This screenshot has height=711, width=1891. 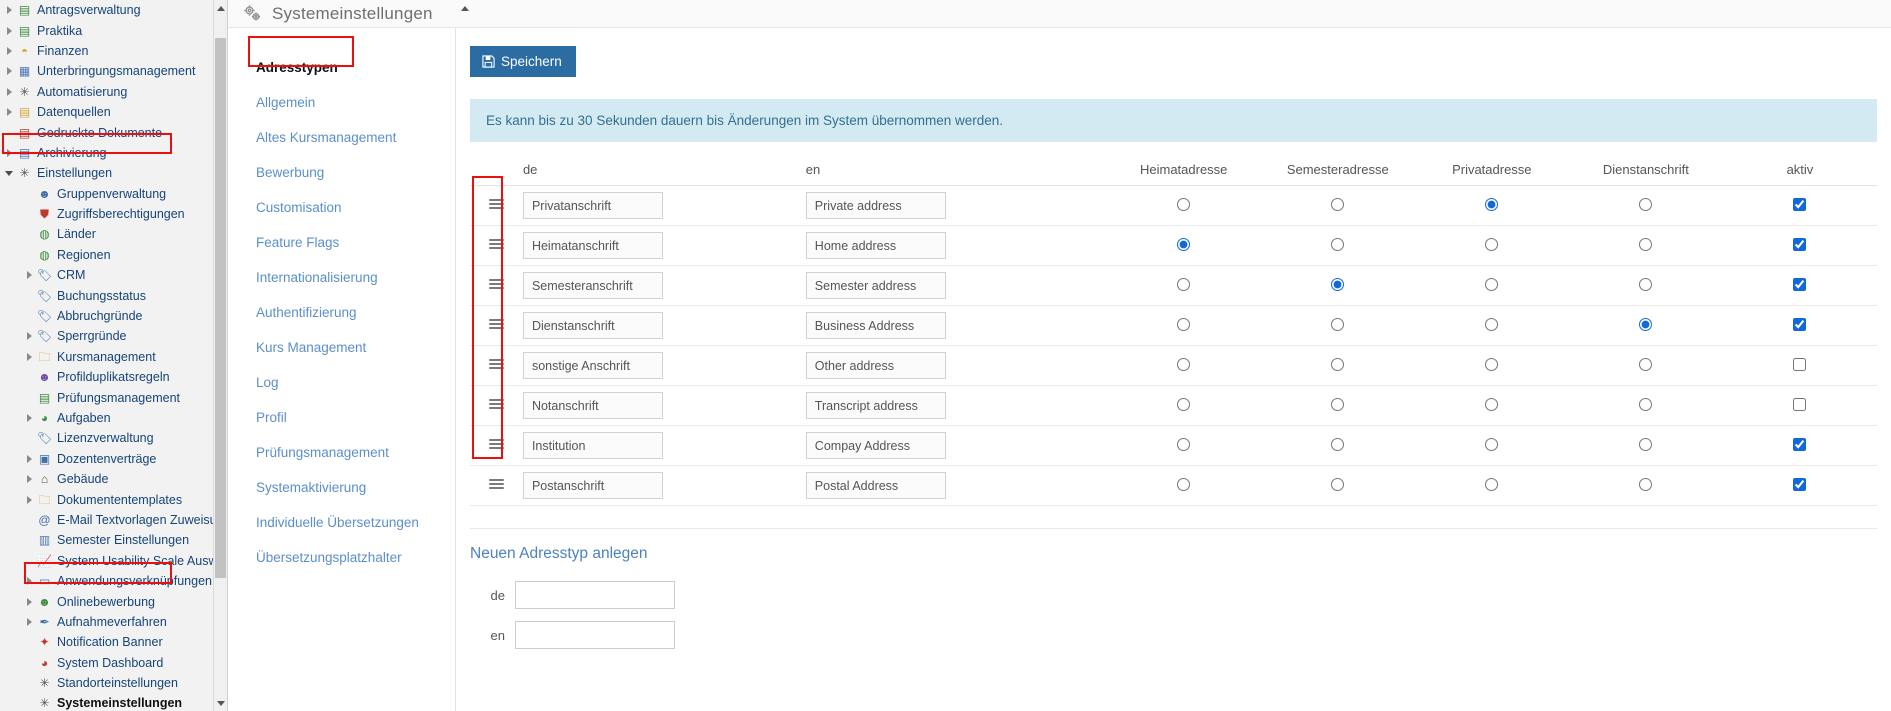 What do you see at coordinates (113, 316) in the screenshot?
I see `tree-item-abbruchgr-nde: 🏷 Abbruchgründe` at bounding box center [113, 316].